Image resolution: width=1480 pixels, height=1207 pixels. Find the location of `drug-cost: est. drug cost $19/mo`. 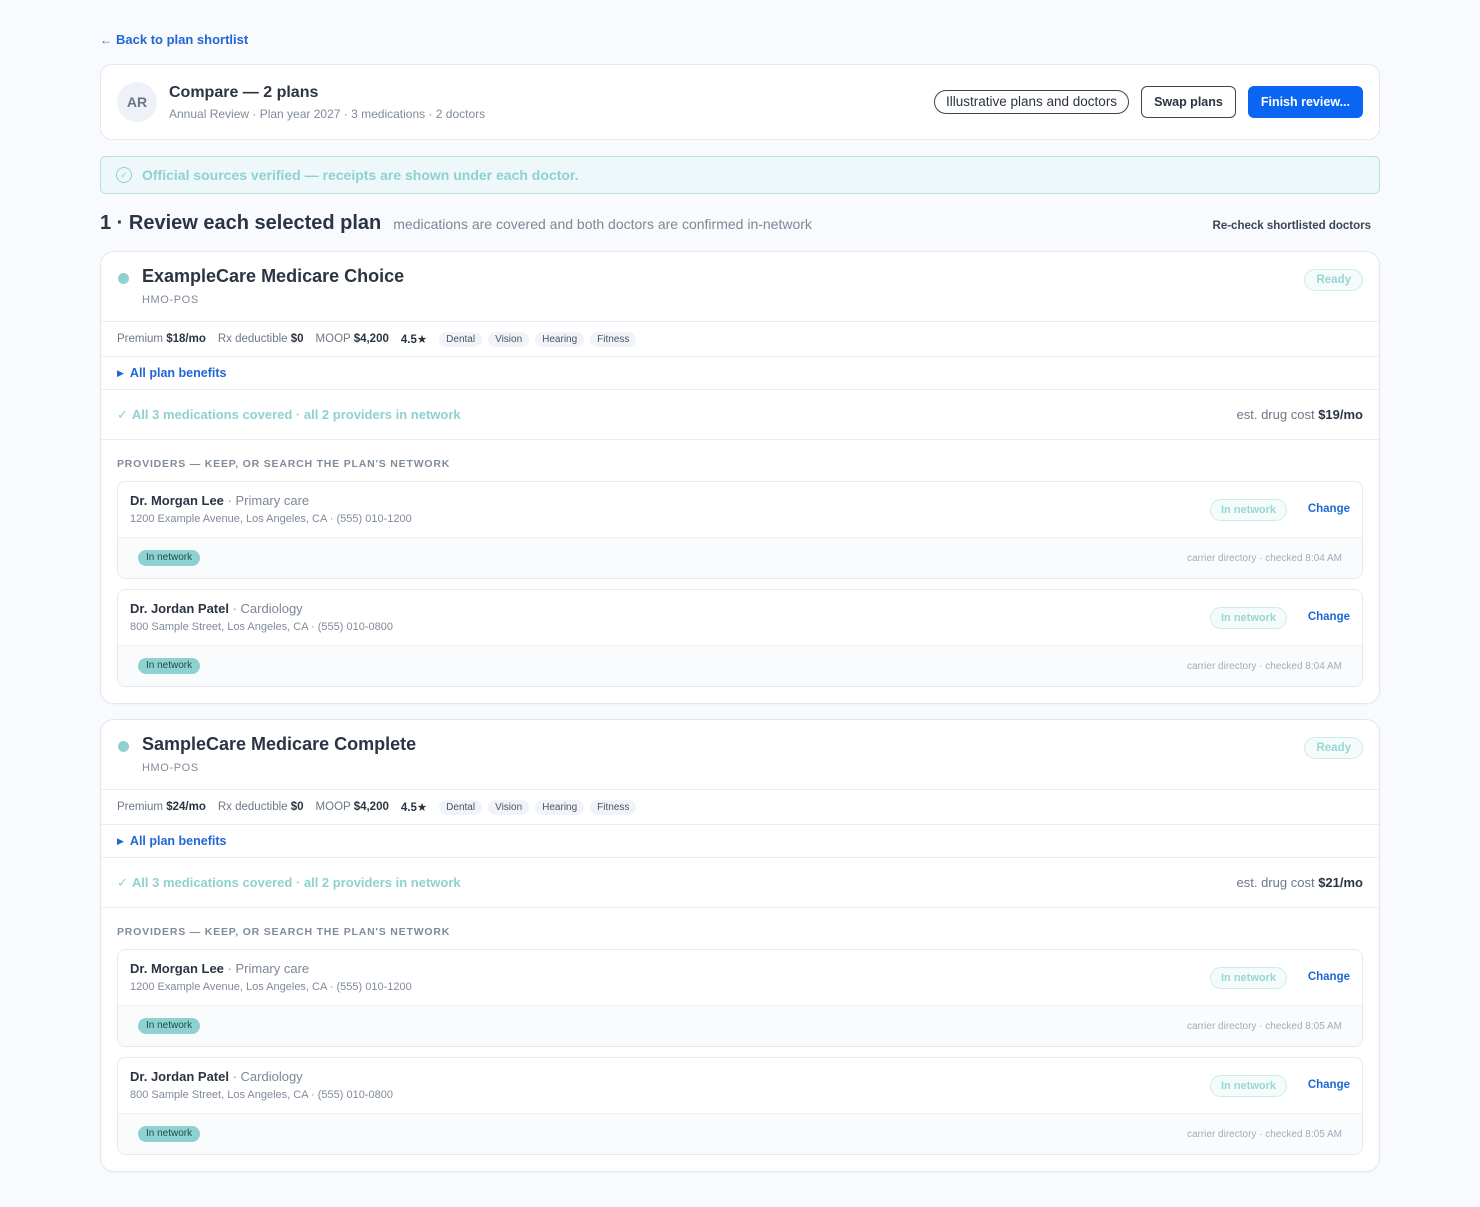

drug-cost: est. drug cost $19/mo is located at coordinates (1299, 414).